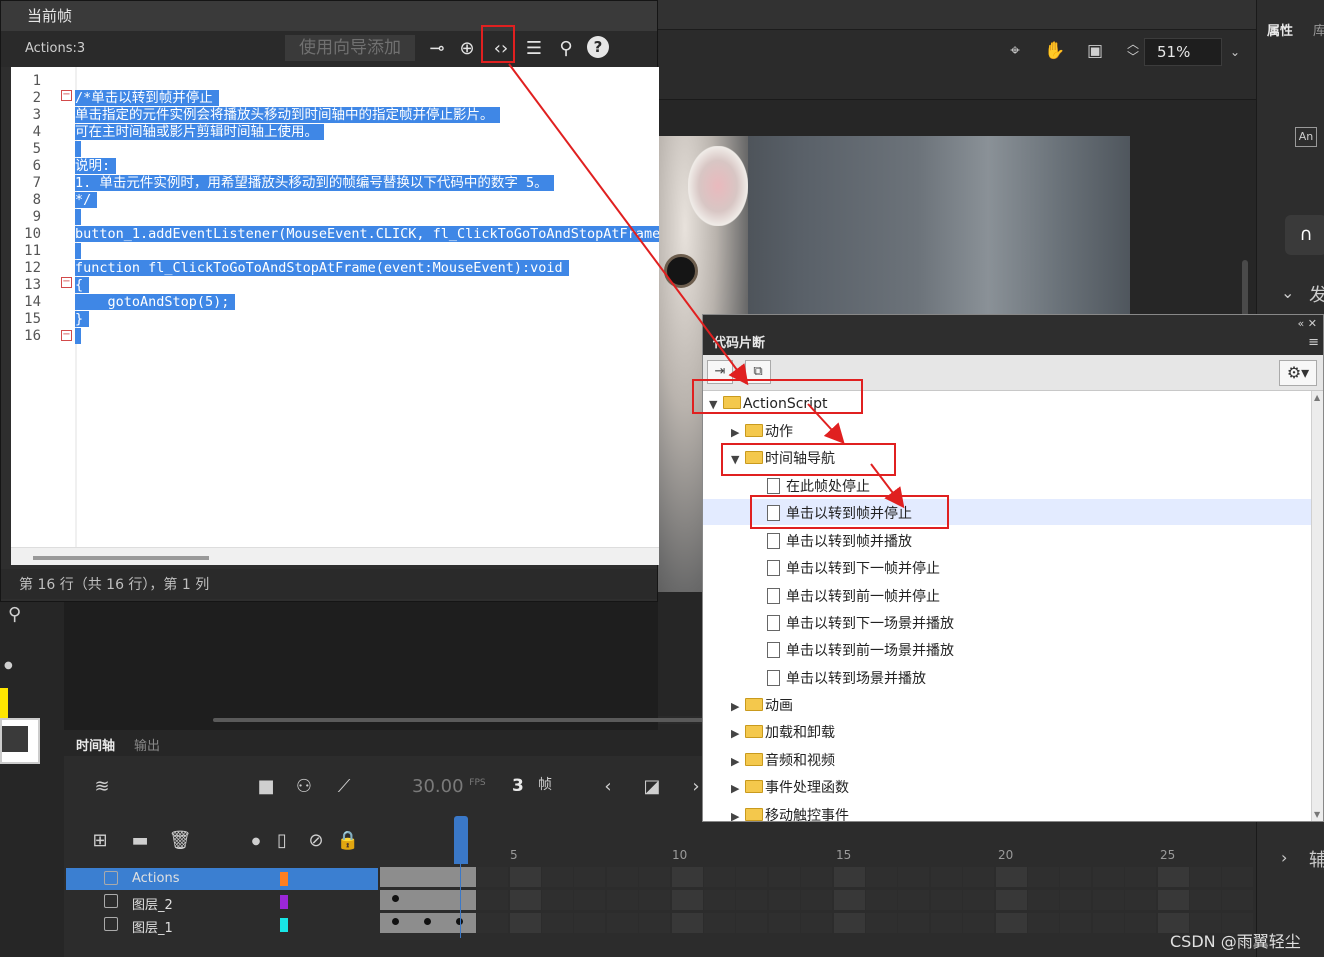  I want to click on frame-row-layer2, so click(817, 900).